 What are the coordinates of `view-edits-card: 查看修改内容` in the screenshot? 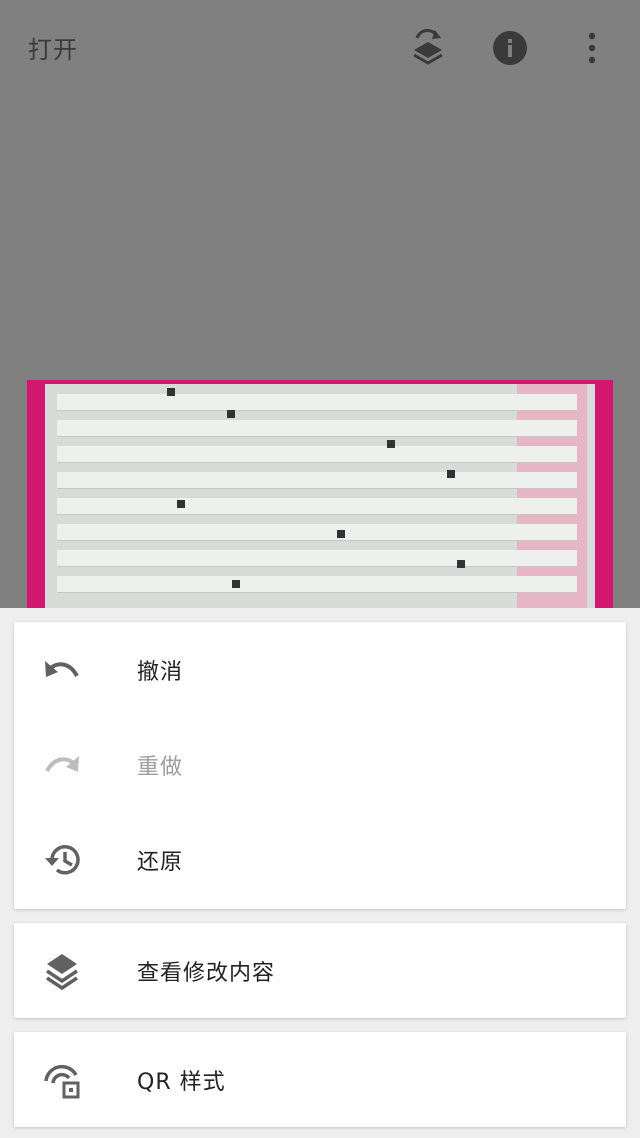 It's located at (320, 970).